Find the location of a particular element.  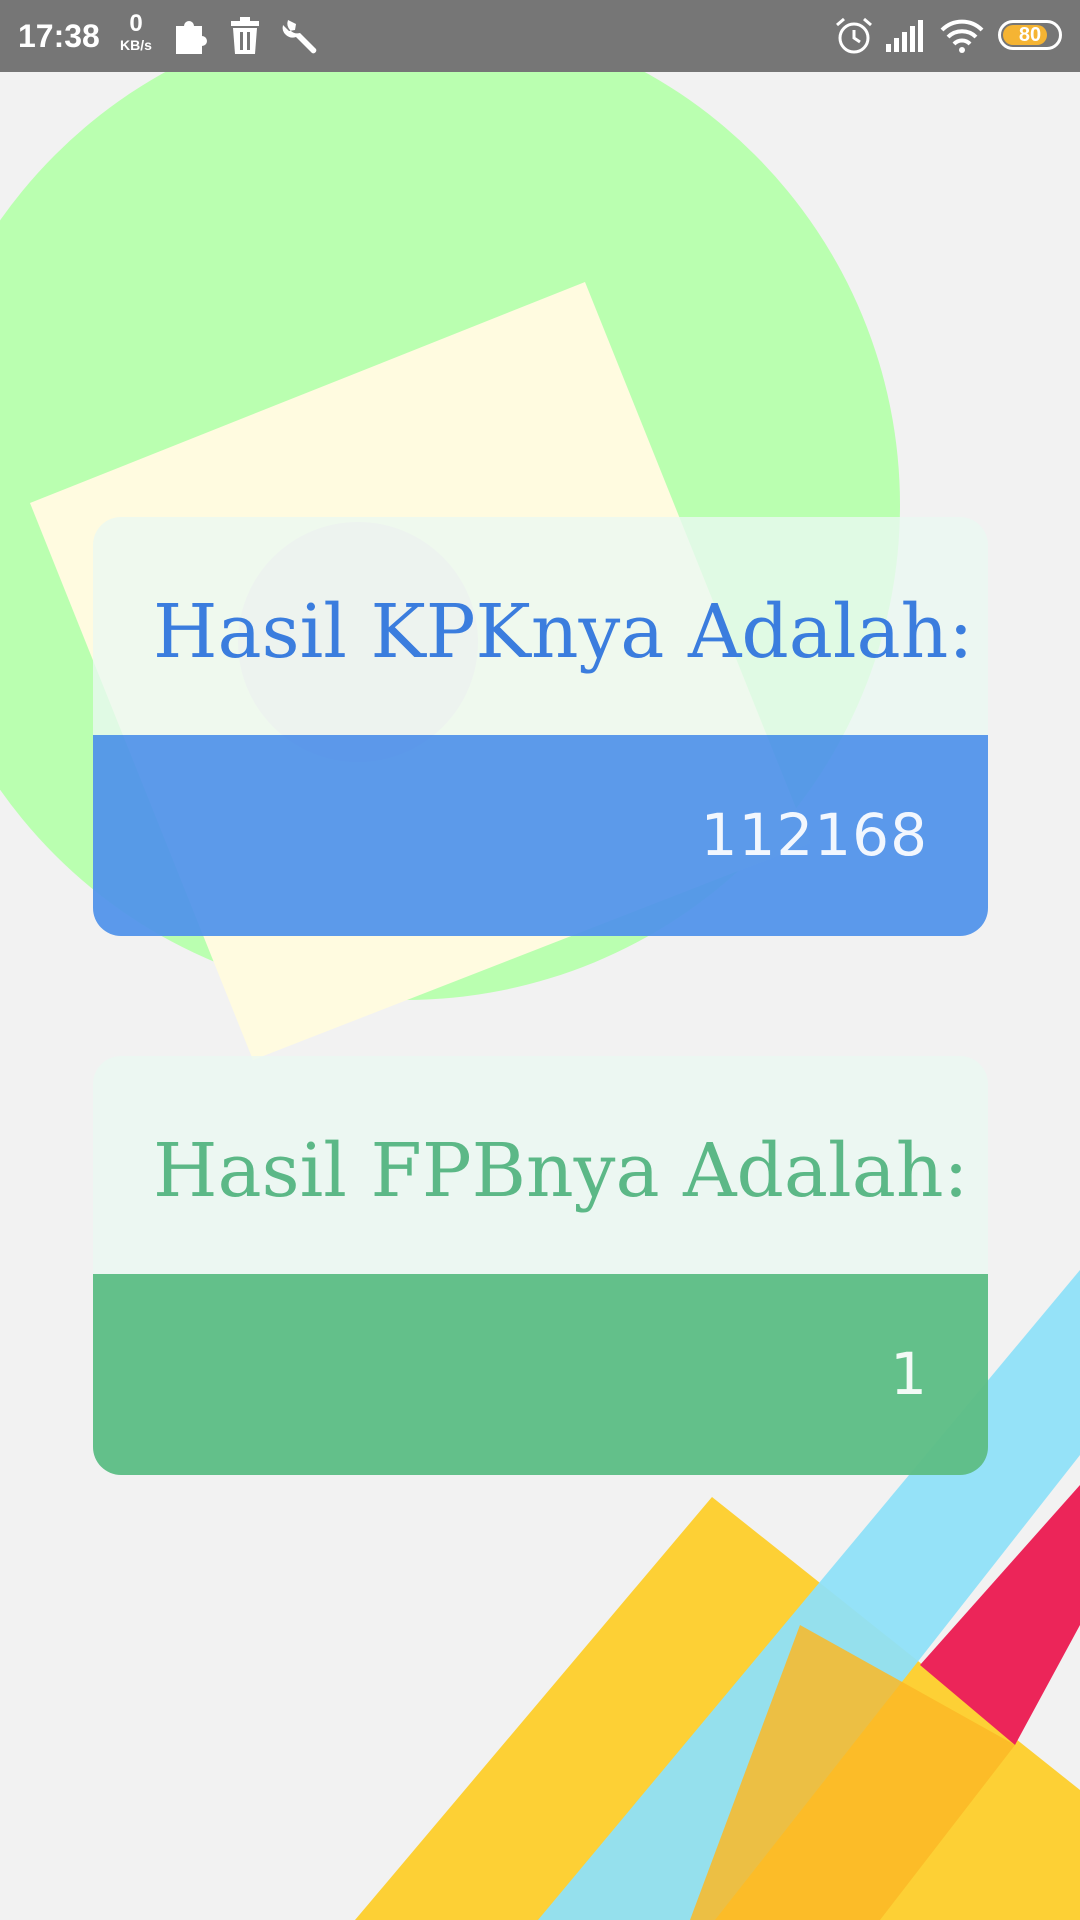

kpk-card-body: 112168 is located at coordinates (540, 835).